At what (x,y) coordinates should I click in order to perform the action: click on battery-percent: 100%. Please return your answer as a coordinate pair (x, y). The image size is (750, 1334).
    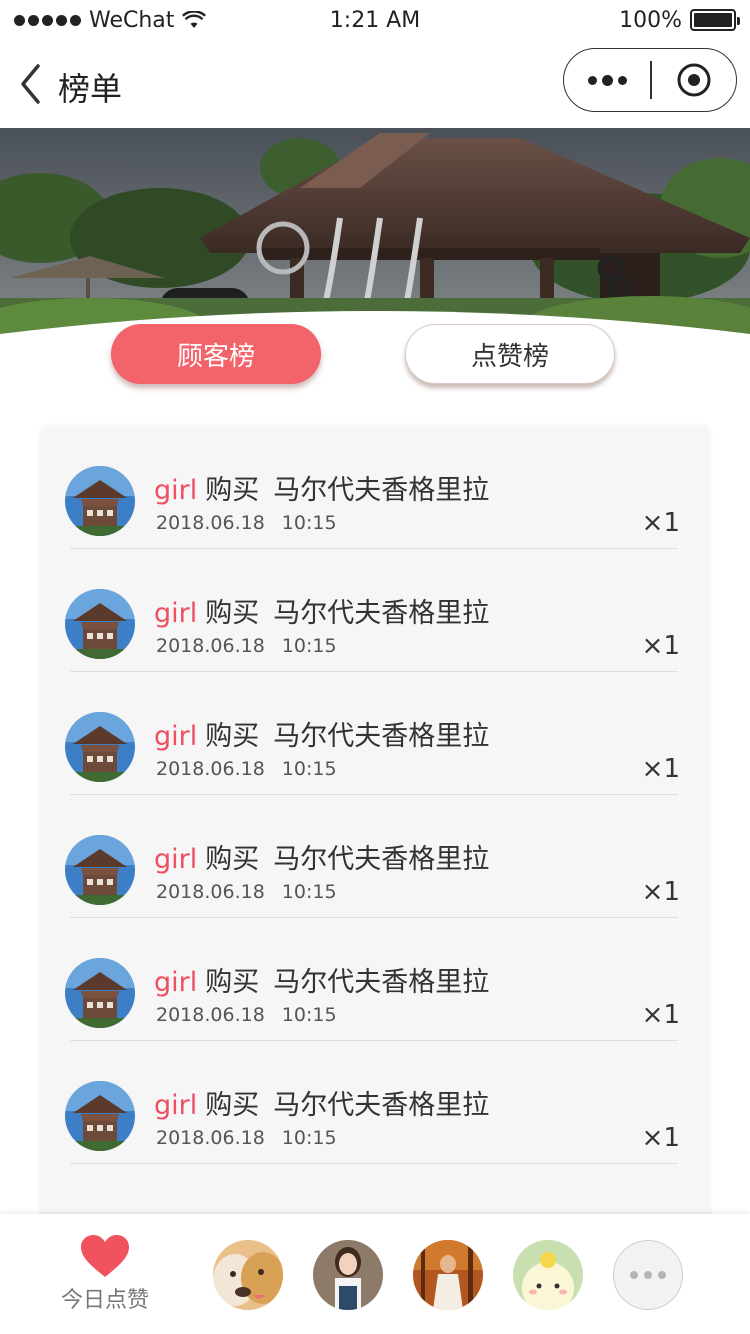
    Looking at the image, I should click on (650, 20).